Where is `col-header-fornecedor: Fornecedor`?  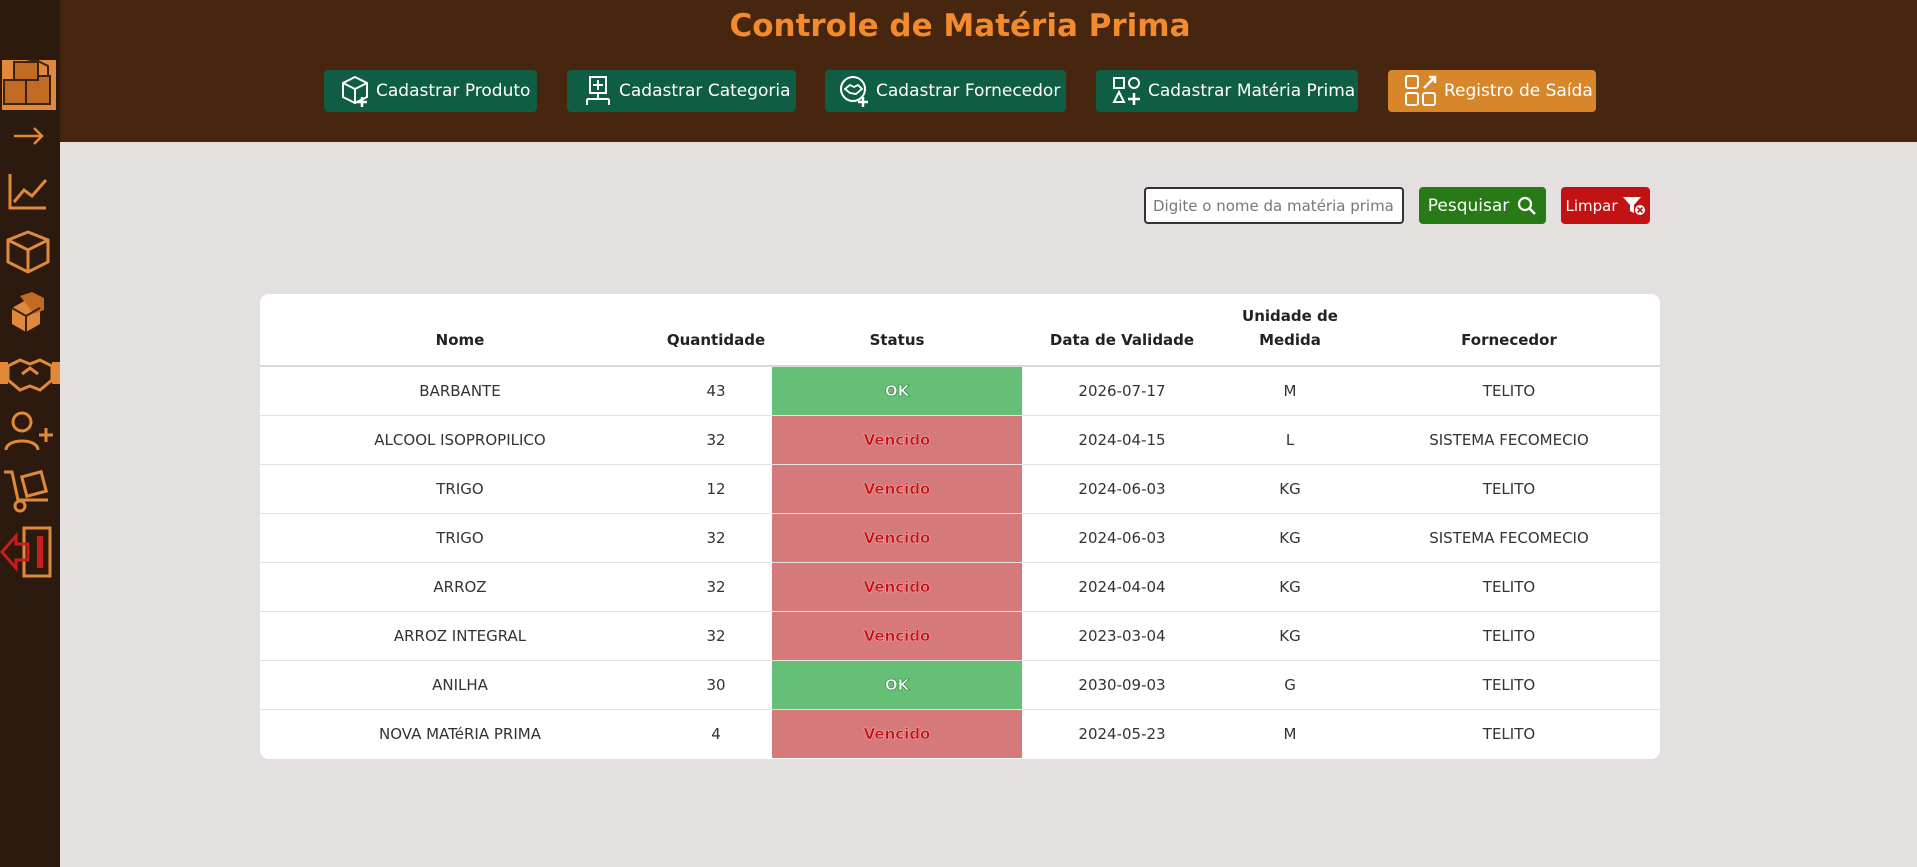 col-header-fornecedor: Fornecedor is located at coordinates (1509, 330).